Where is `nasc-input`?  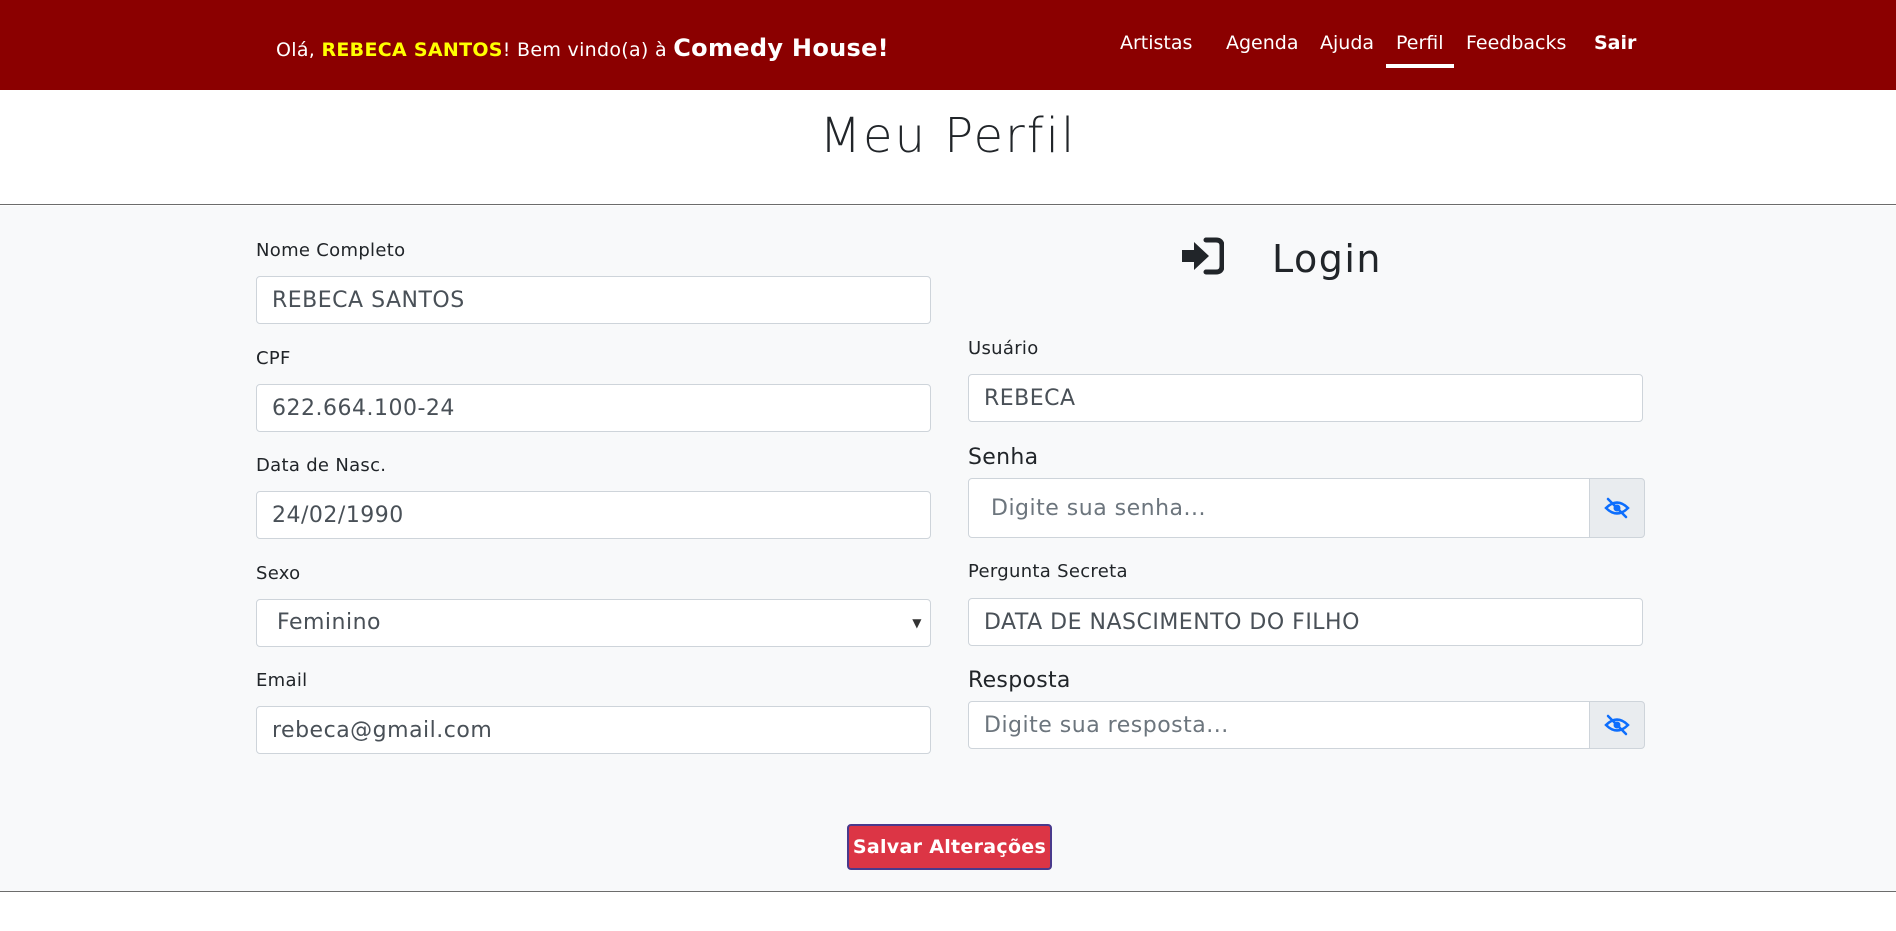 nasc-input is located at coordinates (593, 515).